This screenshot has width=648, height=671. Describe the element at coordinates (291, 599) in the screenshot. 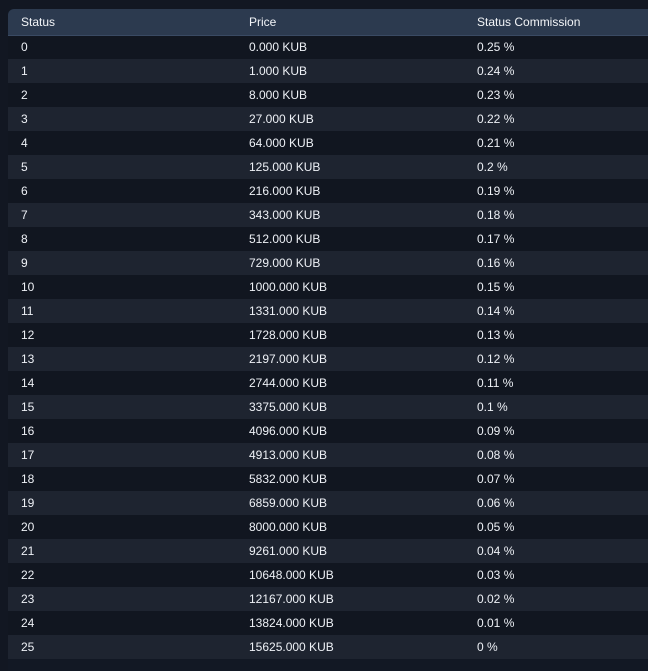

I see `price-cell: 12167.000 KUB` at that location.